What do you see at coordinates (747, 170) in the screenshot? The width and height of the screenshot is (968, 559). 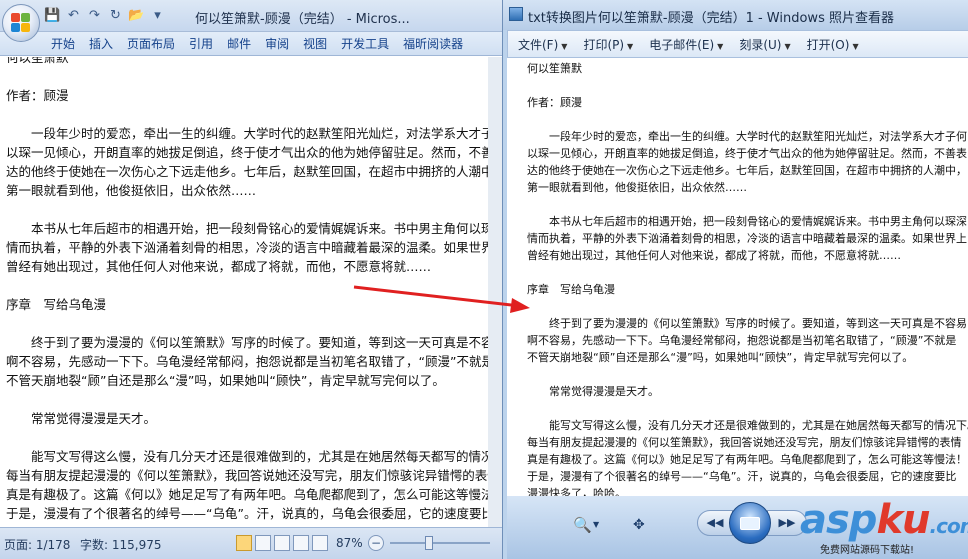 I see `image-line: 达的他终于使她在一次伤心之下远走他乡。七年后，赵默笙回国，在超市中拥挤的人潮中，` at bounding box center [747, 170].